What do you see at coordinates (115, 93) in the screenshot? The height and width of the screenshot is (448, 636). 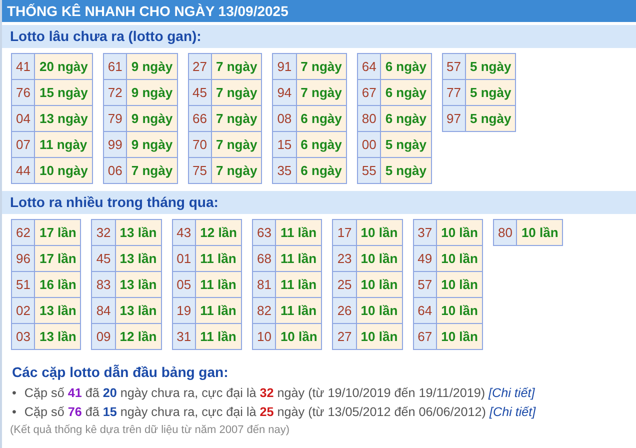 I see `number-cell: 72` at bounding box center [115, 93].